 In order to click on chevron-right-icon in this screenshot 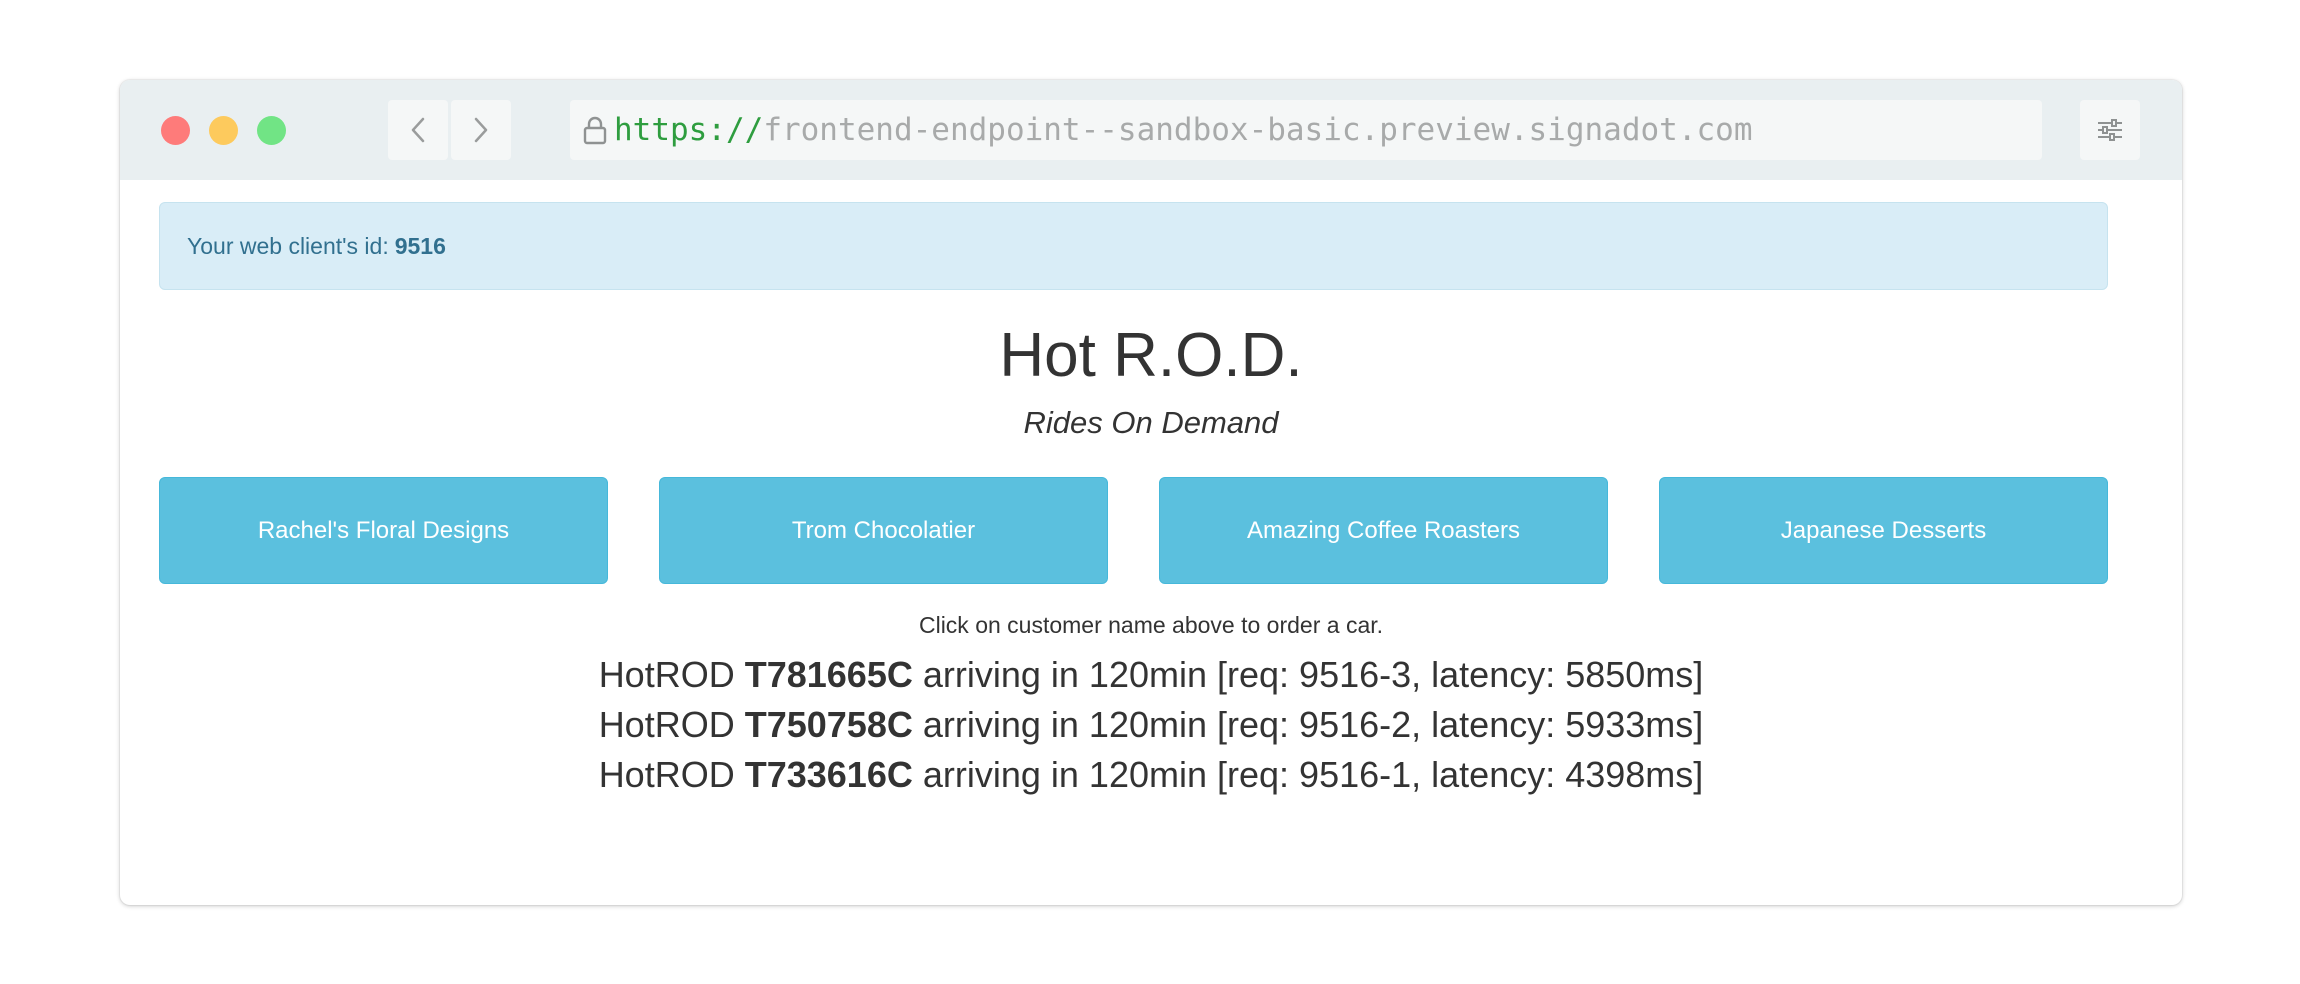, I will do `click(481, 130)`.